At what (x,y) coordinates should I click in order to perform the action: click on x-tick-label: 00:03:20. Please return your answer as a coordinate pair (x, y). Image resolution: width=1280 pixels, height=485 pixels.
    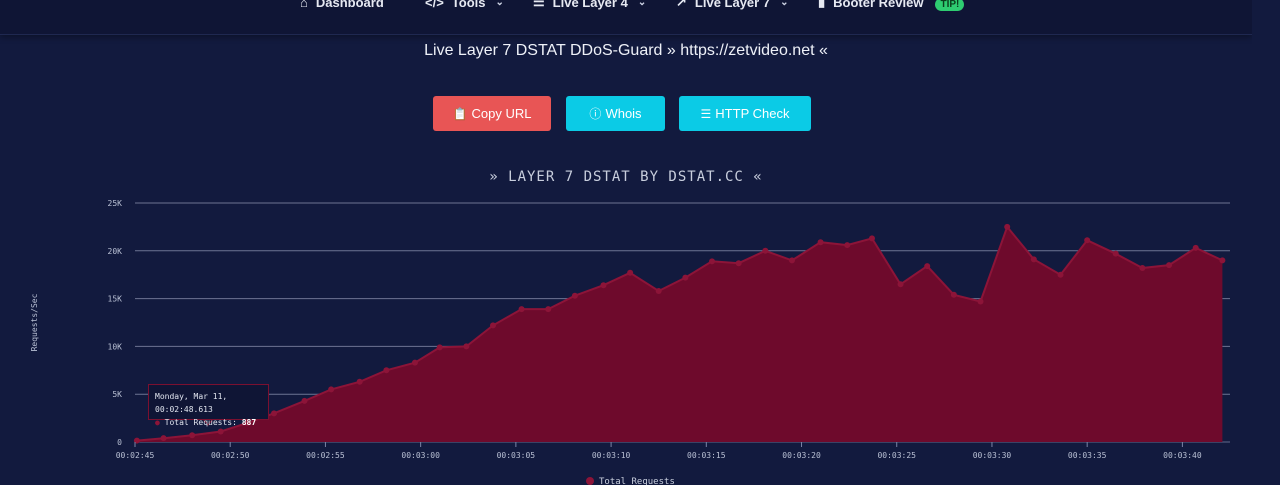
    Looking at the image, I should click on (801, 455).